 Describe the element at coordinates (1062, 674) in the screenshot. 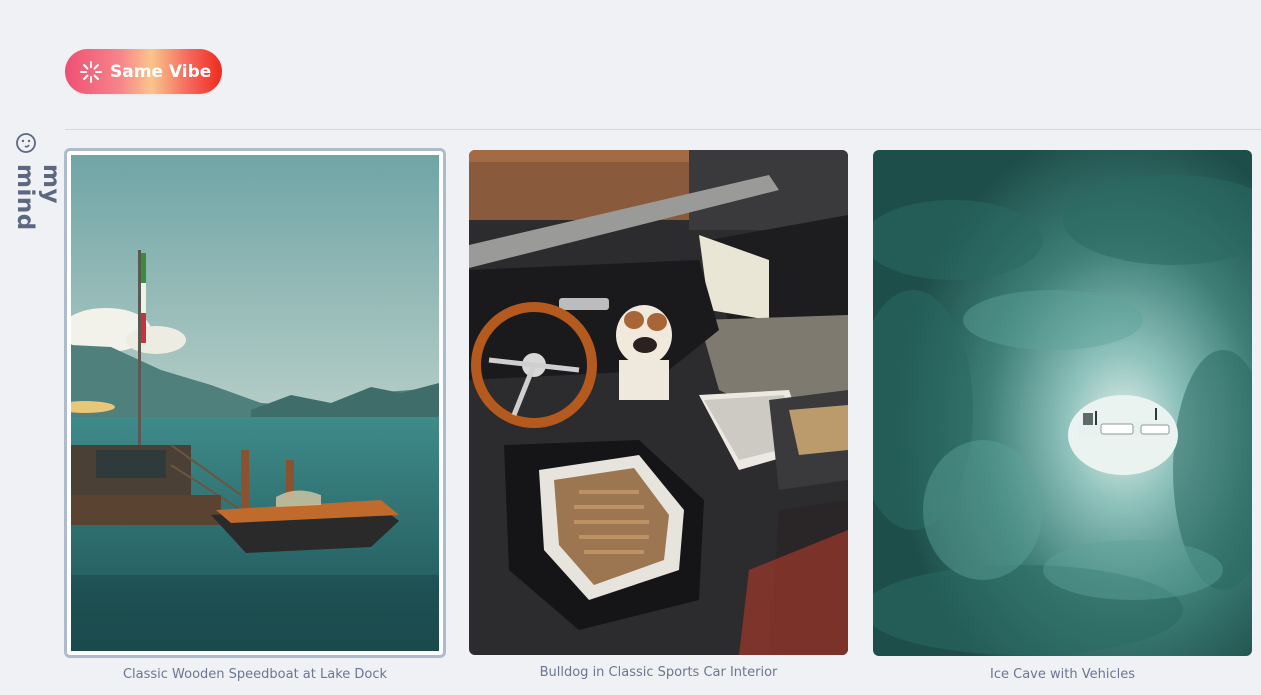

I see `card-caption: Ice Cave with Vehicles` at that location.